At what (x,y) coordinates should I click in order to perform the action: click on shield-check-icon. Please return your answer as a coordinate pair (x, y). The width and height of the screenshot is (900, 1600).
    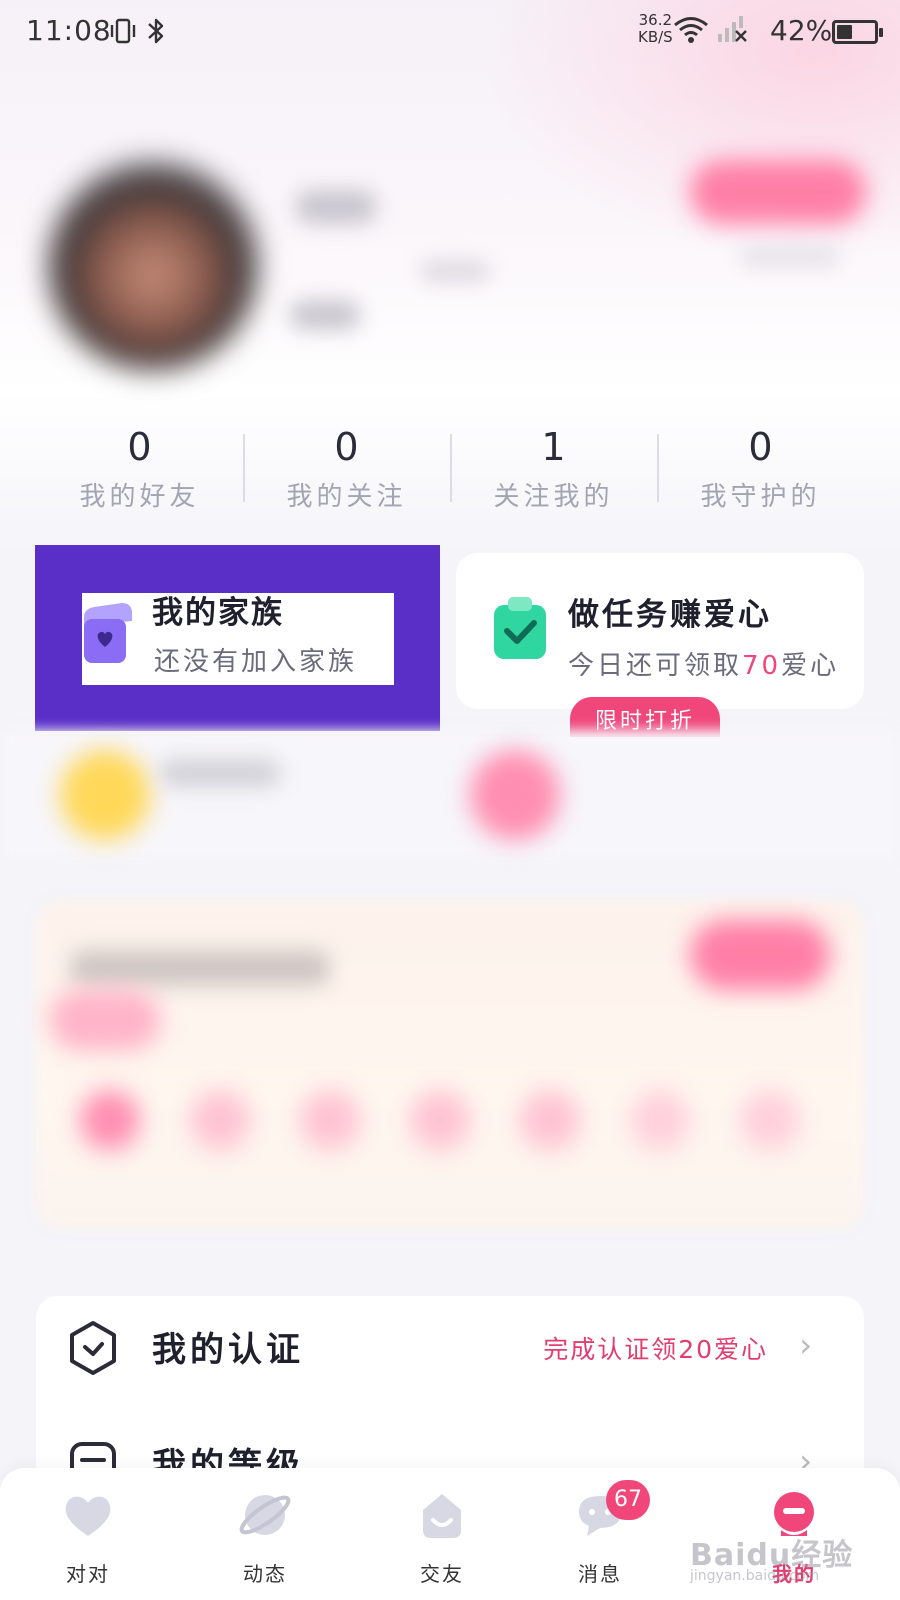
    Looking at the image, I should click on (93, 1348).